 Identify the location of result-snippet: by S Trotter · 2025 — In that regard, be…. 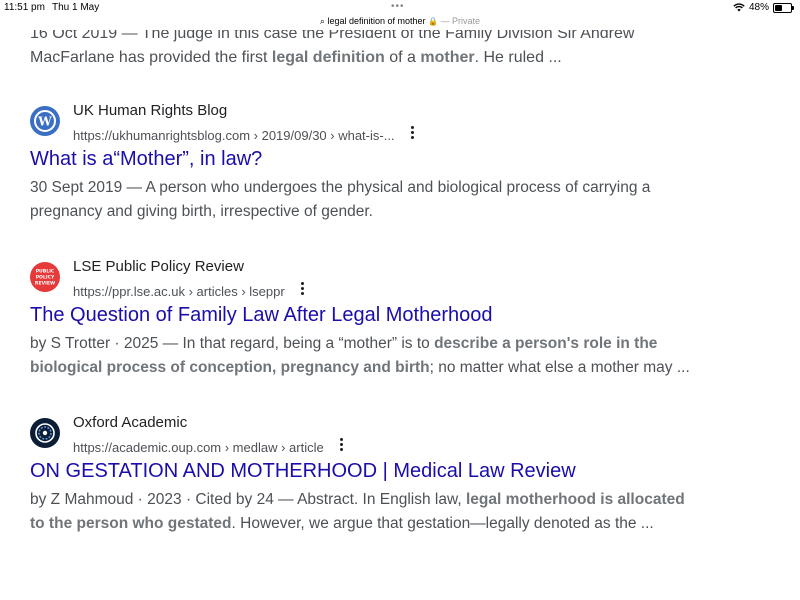
(360, 355).